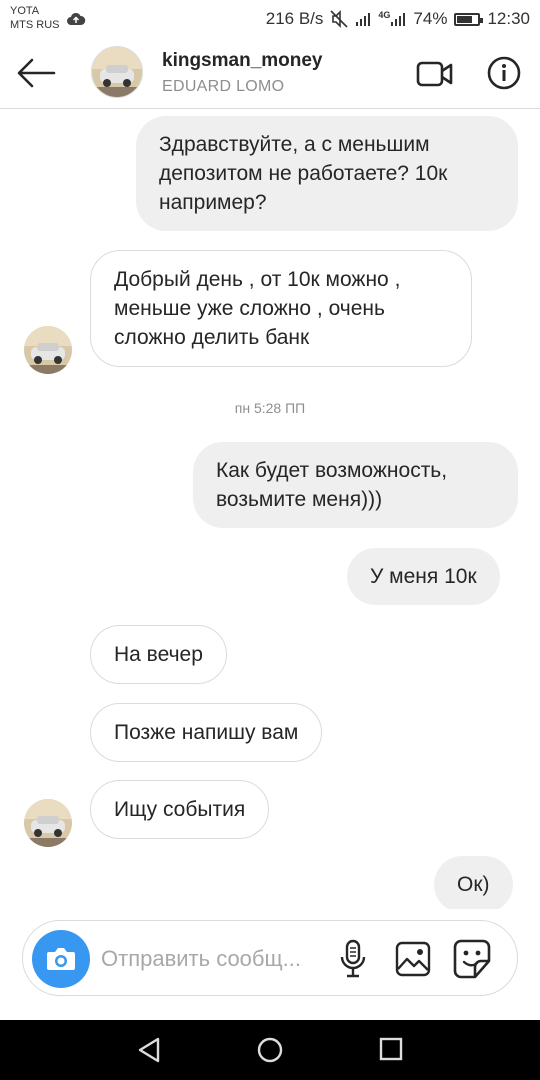 This screenshot has width=540, height=1080. Describe the element at coordinates (472, 959) in the screenshot. I see `sticker-icon` at that location.